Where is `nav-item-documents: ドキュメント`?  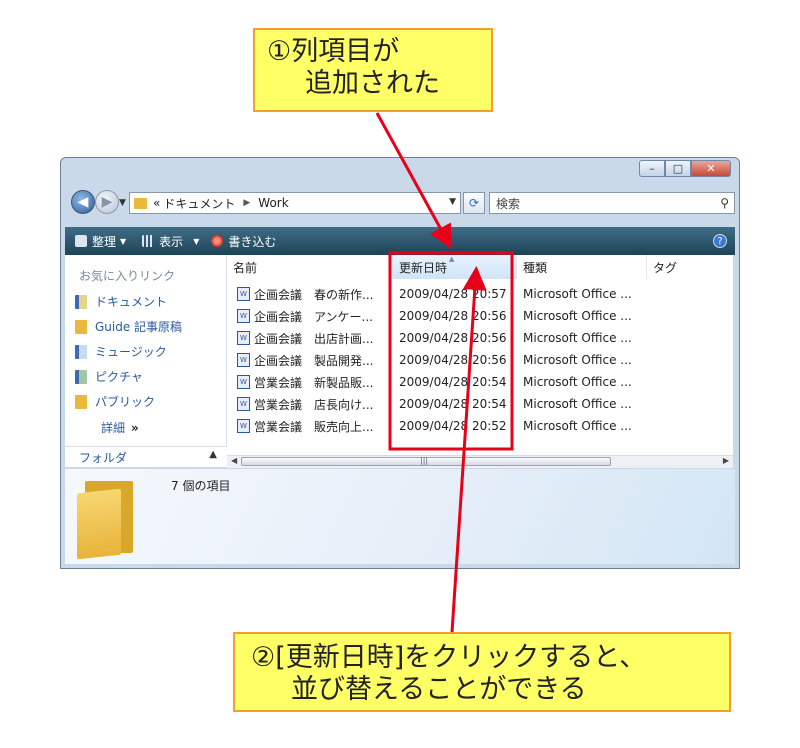 nav-item-documents: ドキュメント is located at coordinates (121, 301).